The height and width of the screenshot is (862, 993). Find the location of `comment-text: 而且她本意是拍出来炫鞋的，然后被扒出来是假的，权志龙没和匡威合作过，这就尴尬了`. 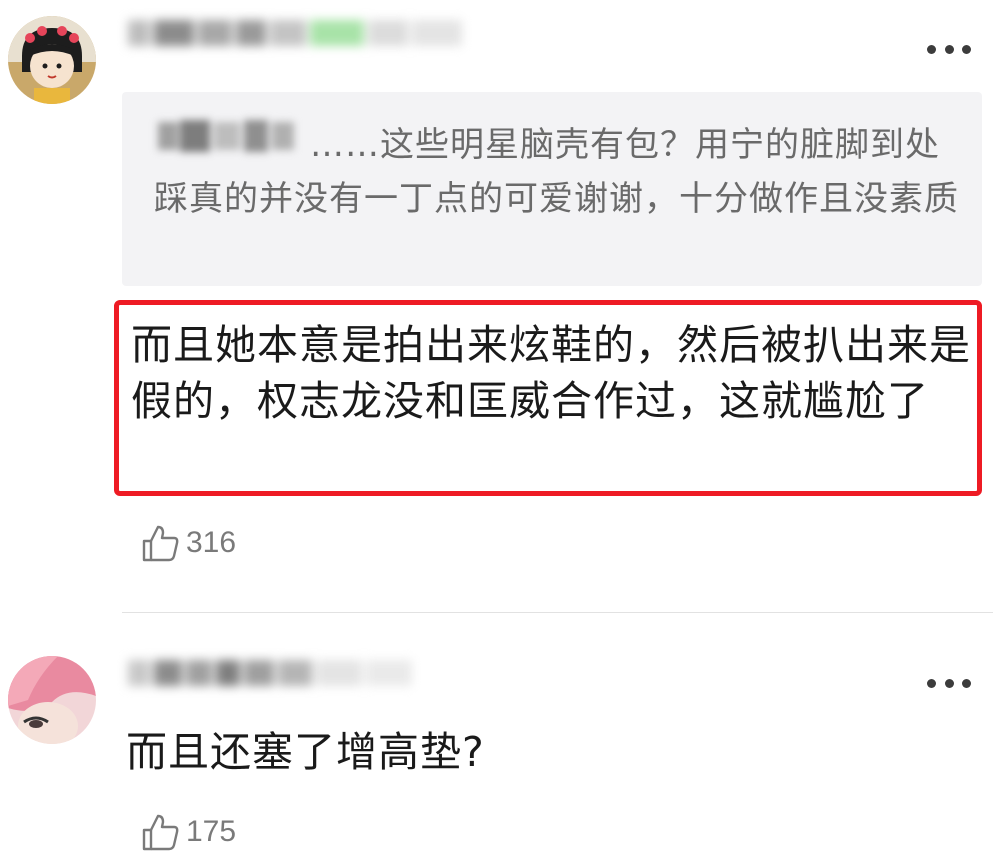

comment-text: 而且她本意是拍出来炫鞋的，然后被扒出来是假的，权志龙没和匡威合作过，这就尴尬了 is located at coordinates (551, 373).